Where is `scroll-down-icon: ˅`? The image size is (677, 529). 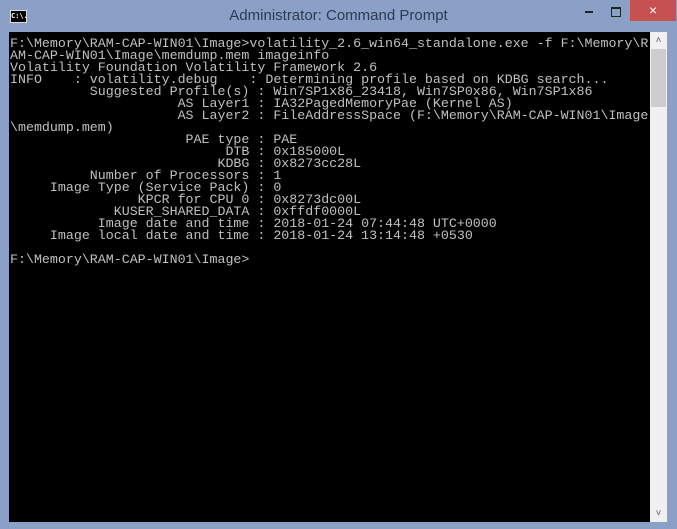
scroll-down-icon: ˅ is located at coordinates (658, 513).